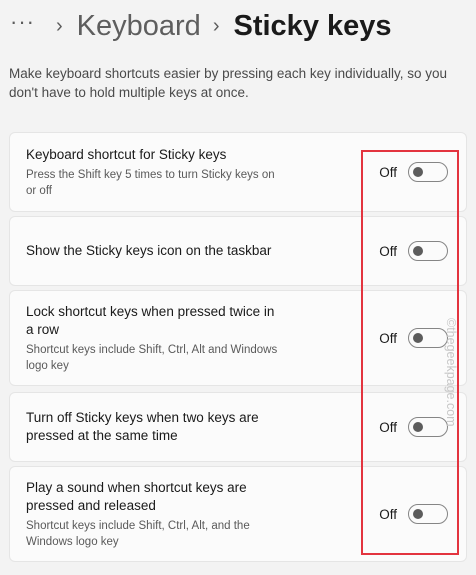  I want to click on setting-title: Keyboard shortcut for Sticky keys, so click(126, 154).